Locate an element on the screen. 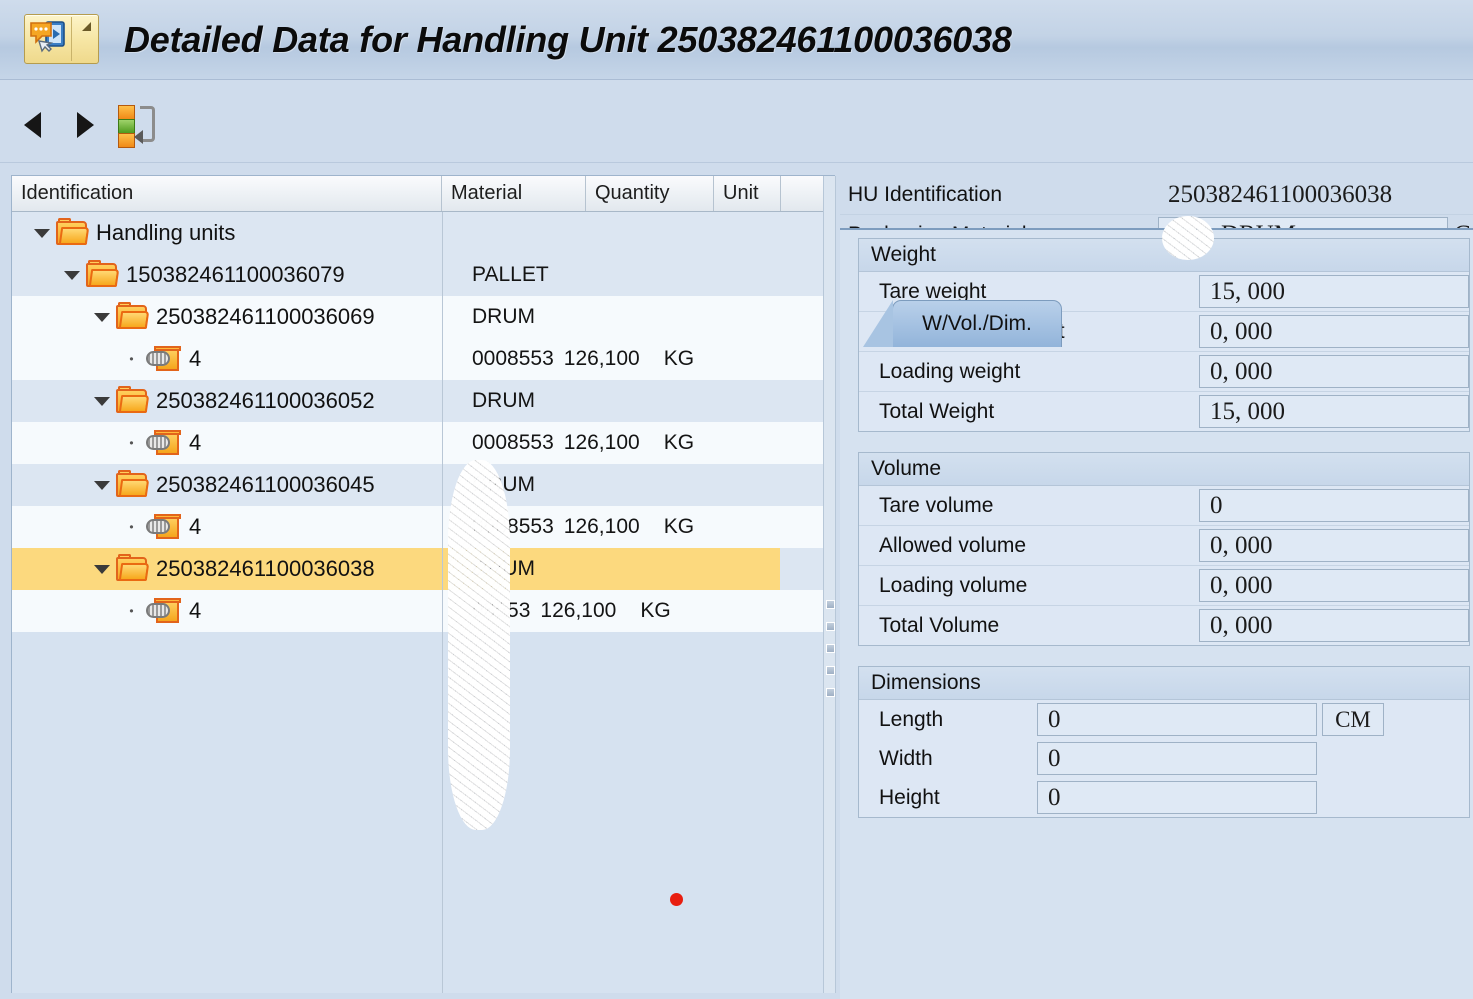 The height and width of the screenshot is (999, 1473). tree-node-identification: 250382461100036045 is located at coordinates (227, 485).